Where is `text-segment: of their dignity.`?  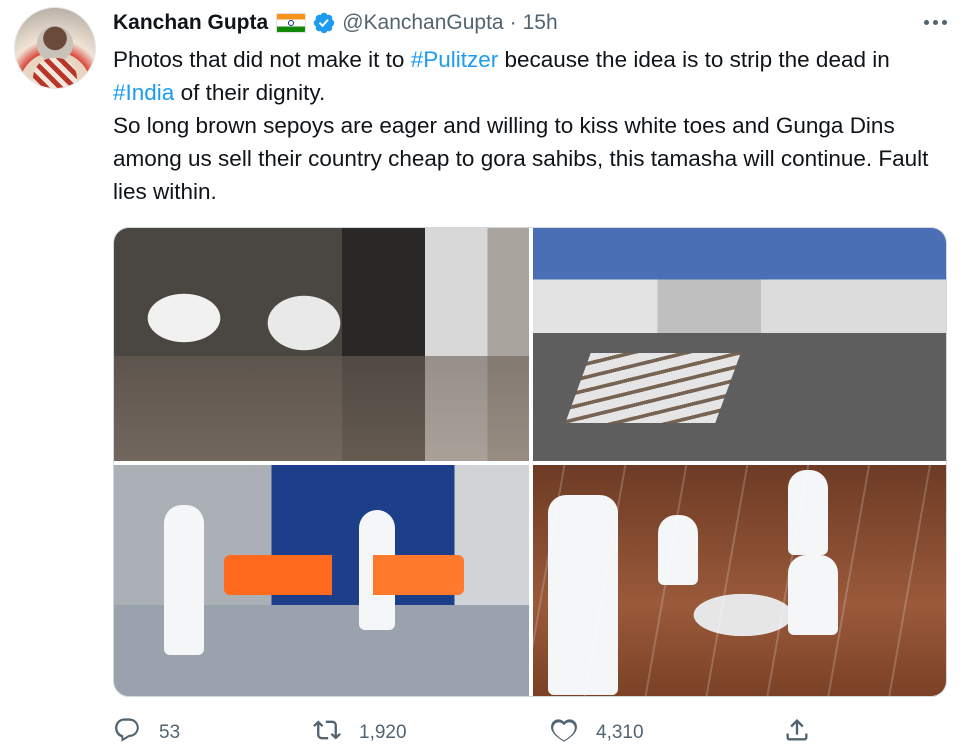 text-segment: of their dignity. is located at coordinates (250, 92).